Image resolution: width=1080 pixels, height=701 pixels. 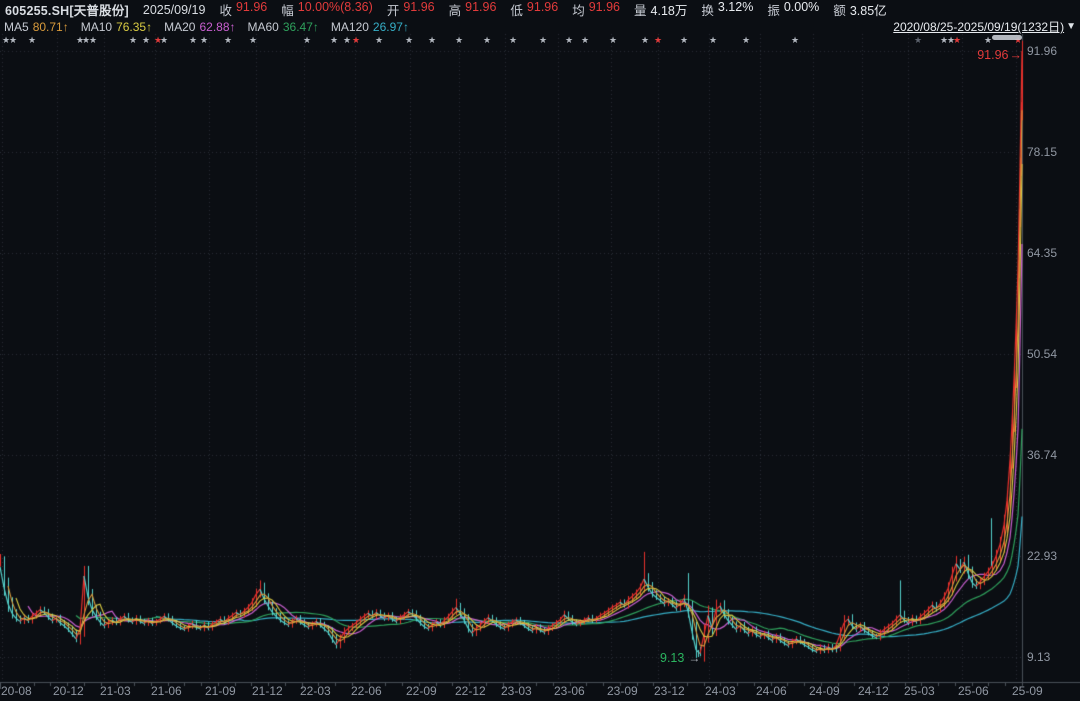 What do you see at coordinates (622, 691) in the screenshot?
I see `x-axis-label: 23-09` at bounding box center [622, 691].